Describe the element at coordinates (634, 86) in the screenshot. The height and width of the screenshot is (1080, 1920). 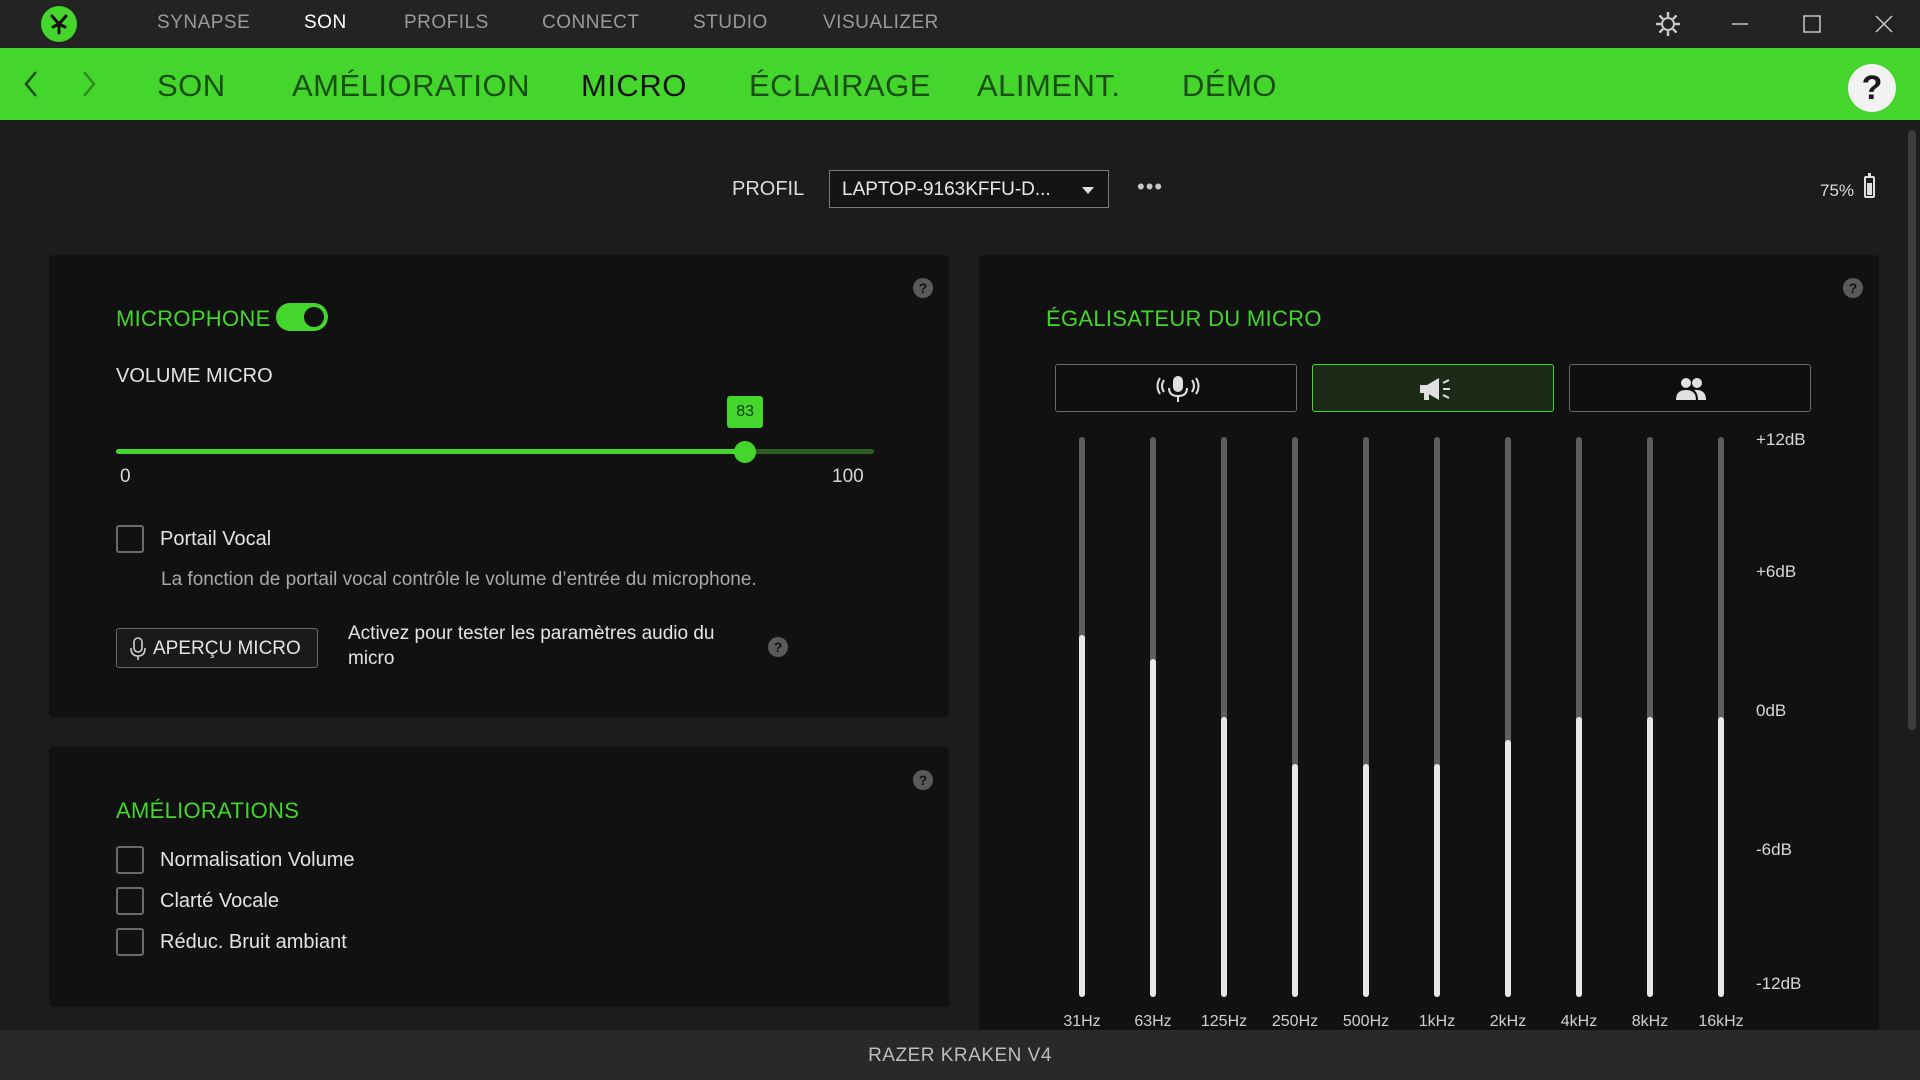
I see `tab-micro: MICRO` at that location.